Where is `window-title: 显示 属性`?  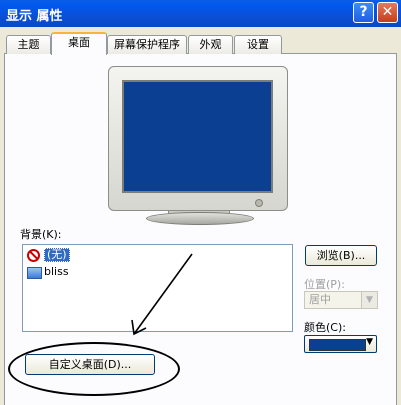
window-title: 显示 属性 is located at coordinates (34, 16).